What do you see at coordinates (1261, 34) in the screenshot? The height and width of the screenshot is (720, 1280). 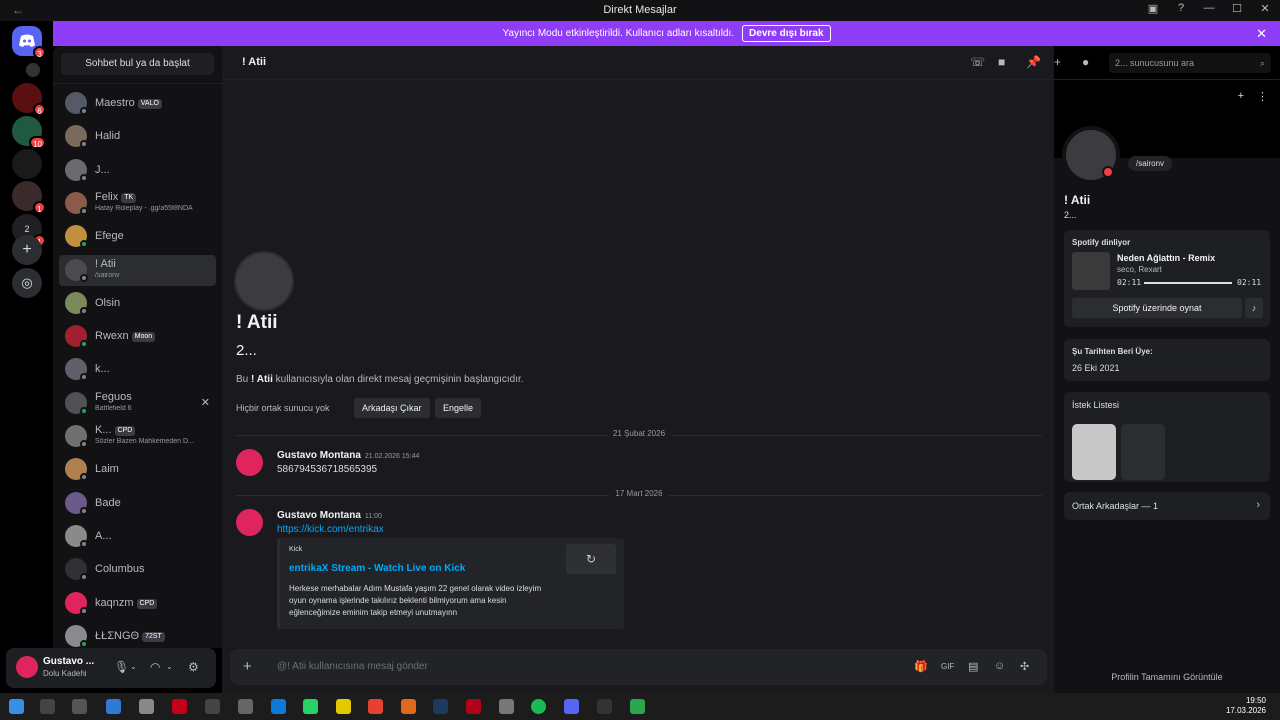 I see `close-icon: ✕` at bounding box center [1261, 34].